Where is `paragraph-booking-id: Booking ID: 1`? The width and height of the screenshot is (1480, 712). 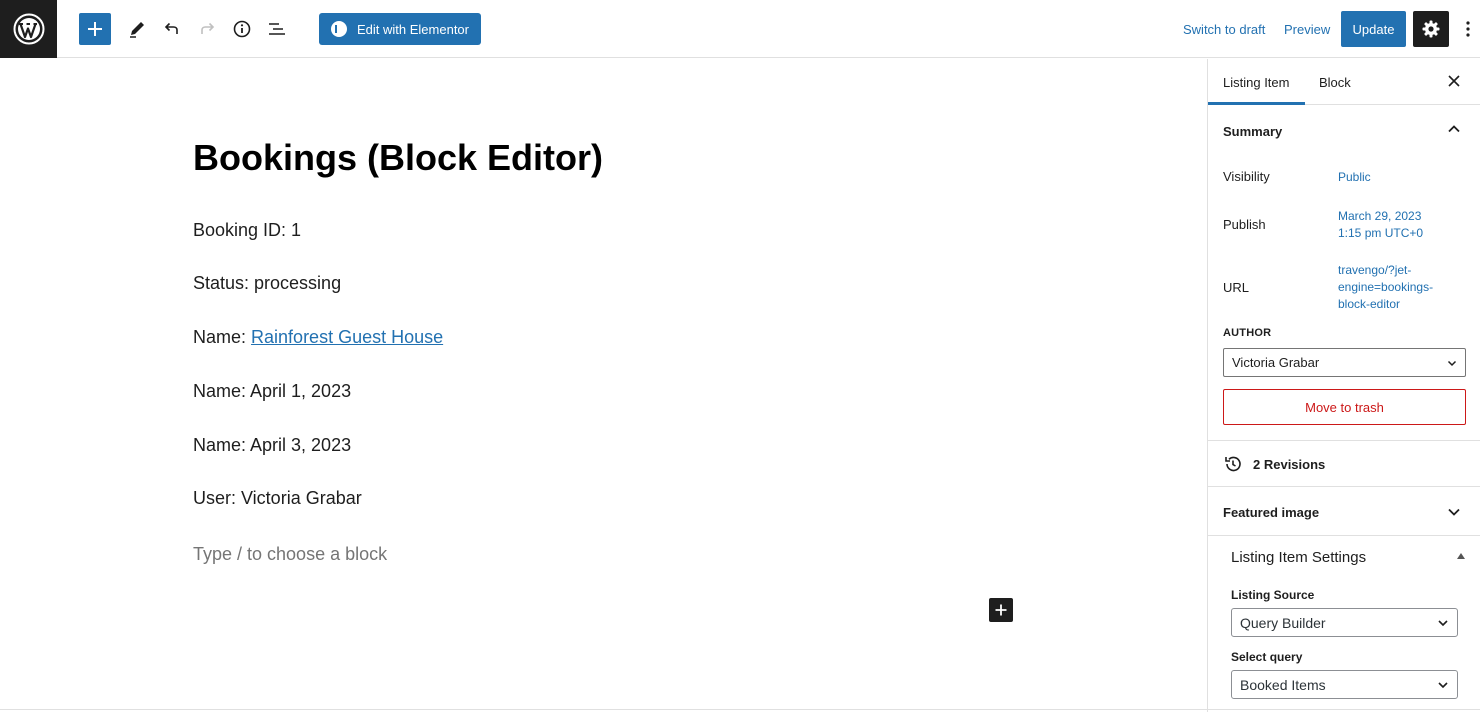 paragraph-booking-id: Booking ID: 1 is located at coordinates (247, 230).